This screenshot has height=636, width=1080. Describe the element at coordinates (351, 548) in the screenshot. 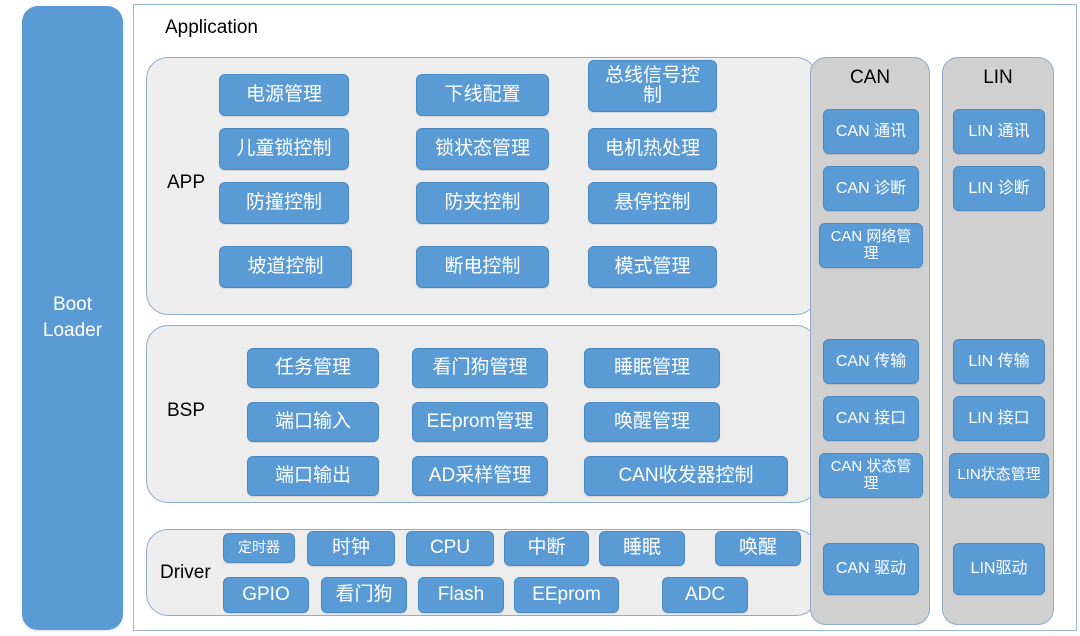

I see `module-clock: 时钟` at that location.